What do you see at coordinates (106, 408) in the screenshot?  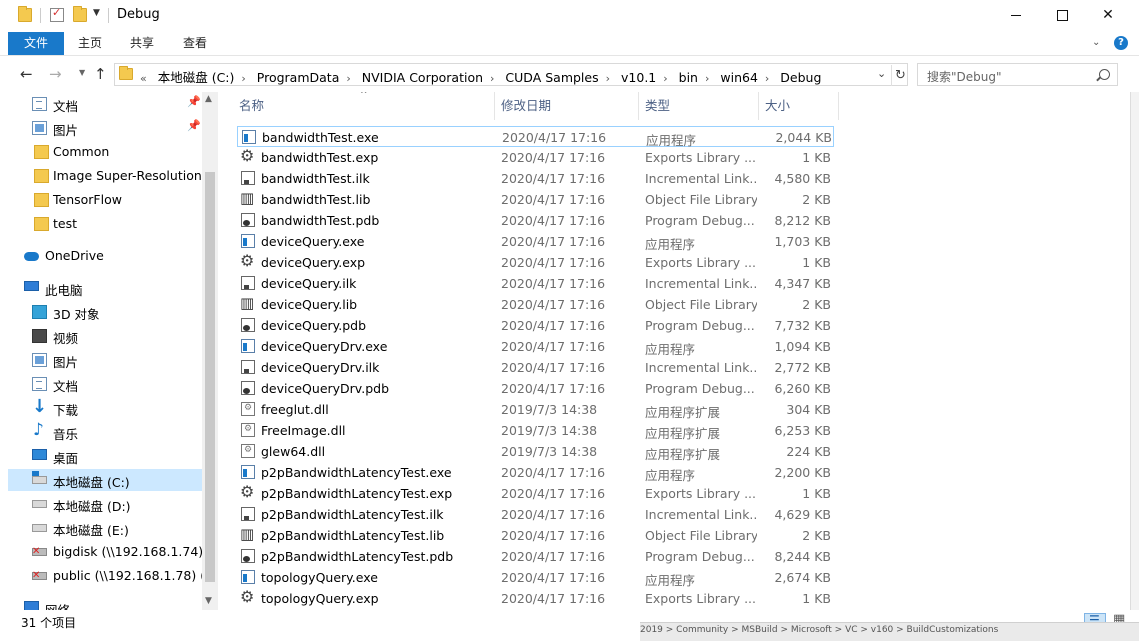 I see `nav-item: 下载` at bounding box center [106, 408].